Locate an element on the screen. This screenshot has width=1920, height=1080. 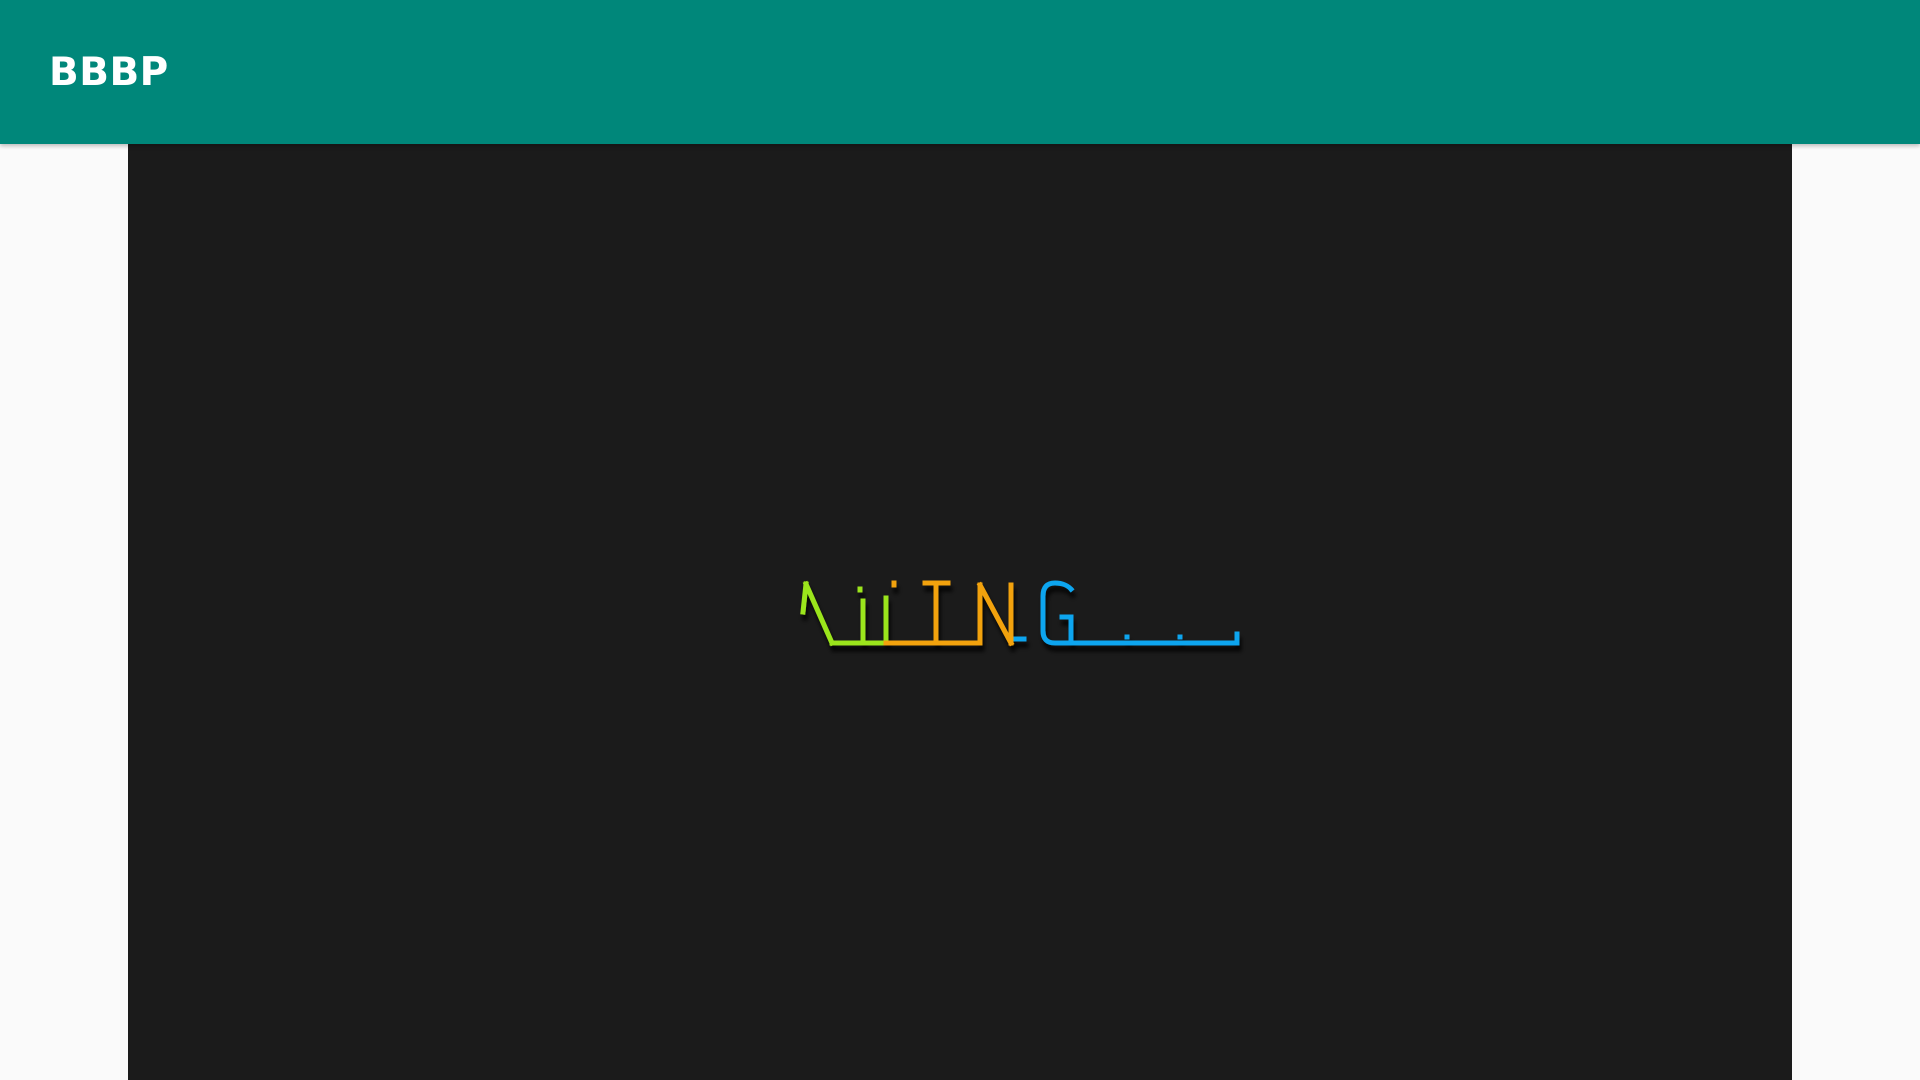
loader-glyph-a-w is located at coordinates (844, 613).